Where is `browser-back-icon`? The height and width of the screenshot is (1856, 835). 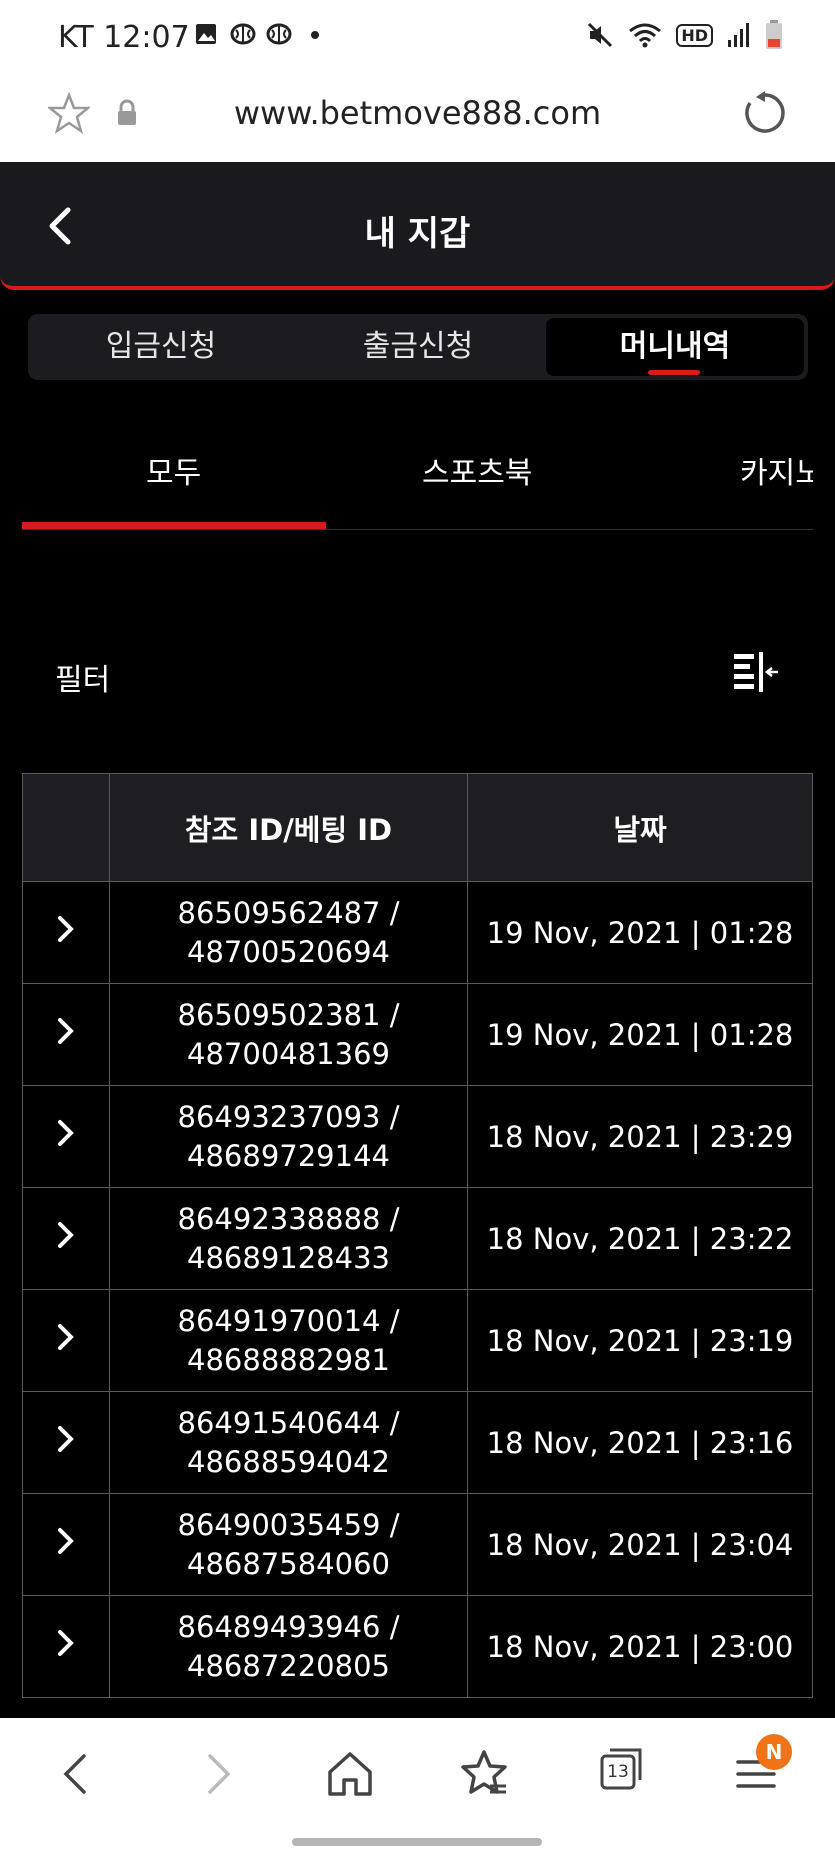 browser-back-icon is located at coordinates (78, 1774).